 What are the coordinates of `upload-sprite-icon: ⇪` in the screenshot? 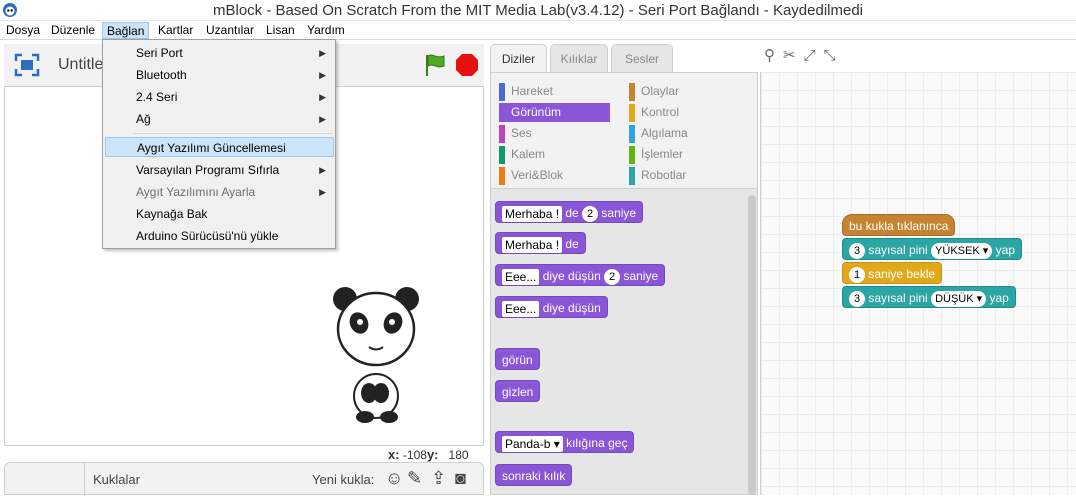 It's located at (438, 478).